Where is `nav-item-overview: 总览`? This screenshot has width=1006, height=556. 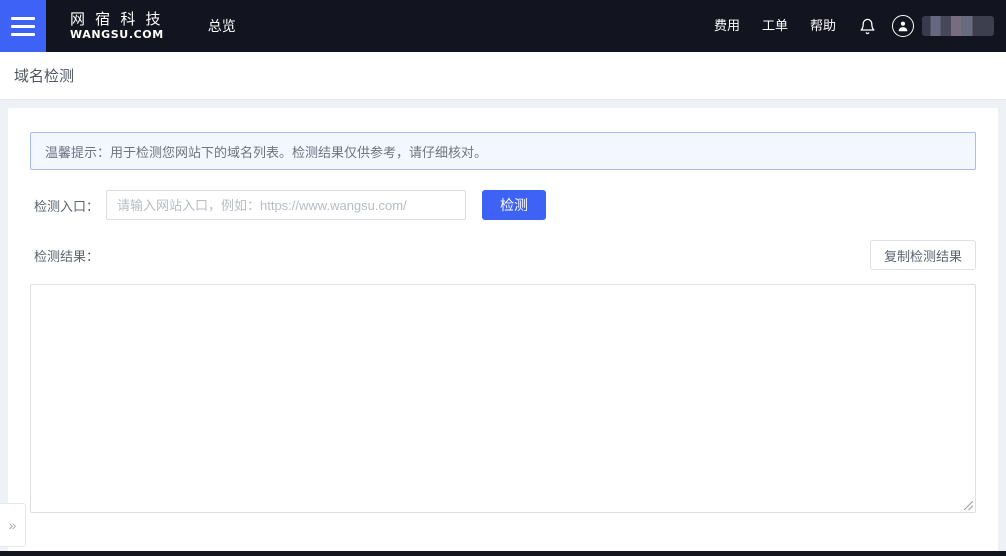 nav-item-overview: 总览 is located at coordinates (222, 26).